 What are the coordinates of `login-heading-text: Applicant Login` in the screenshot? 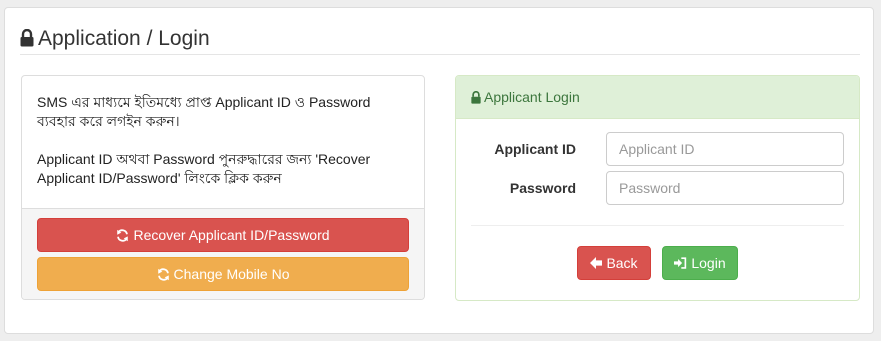 It's located at (532, 97).